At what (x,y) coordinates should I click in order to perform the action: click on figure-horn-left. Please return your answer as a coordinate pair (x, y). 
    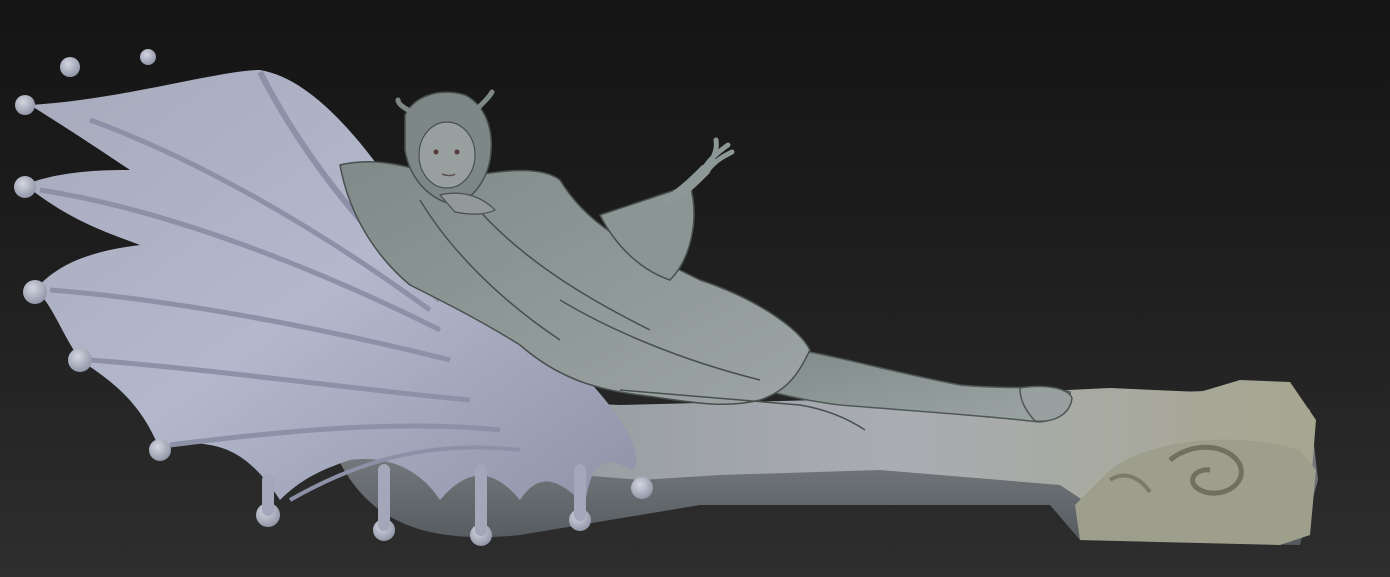
    Looking at the image, I should click on (405, 106).